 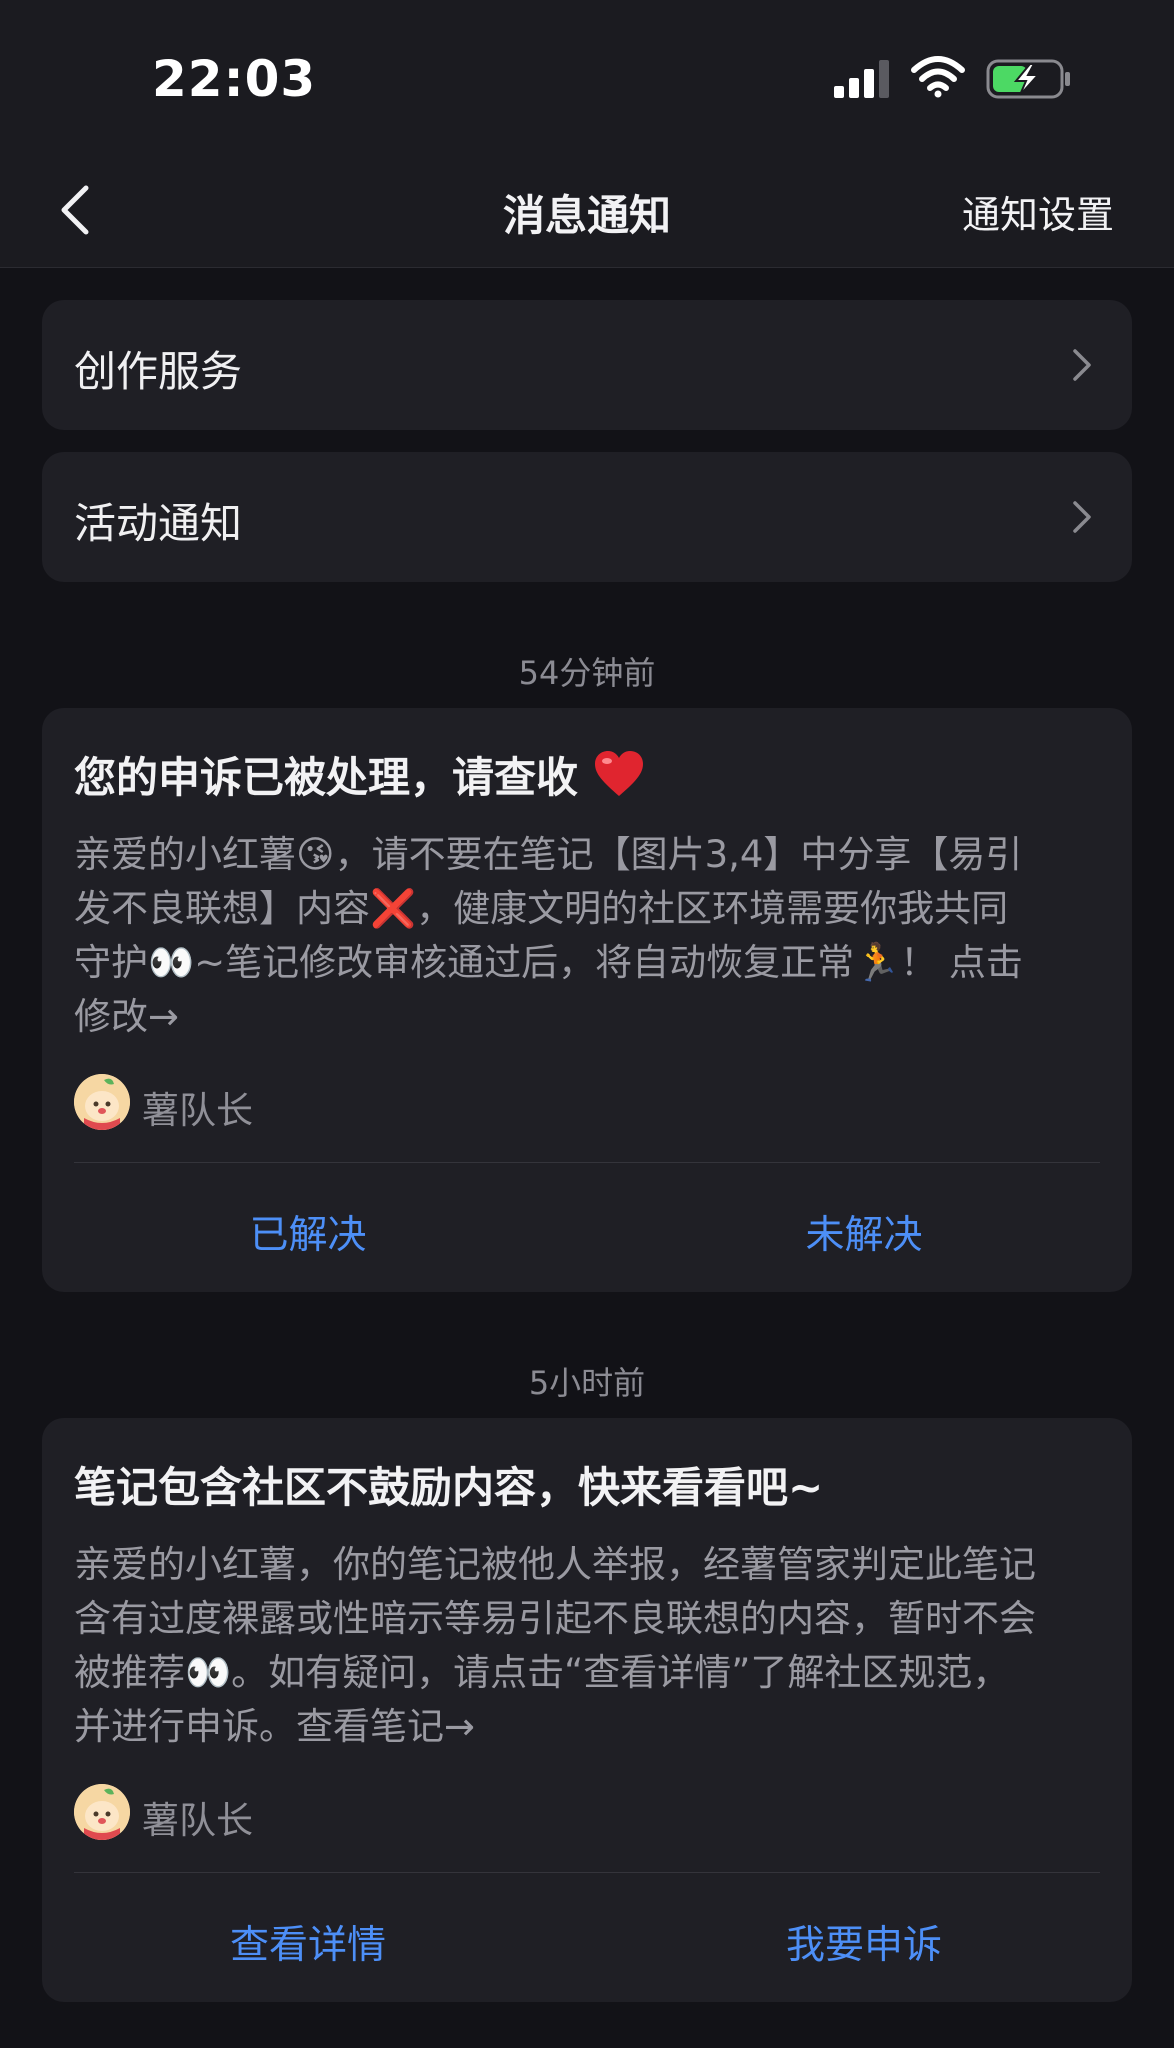 What do you see at coordinates (541, 908) in the screenshot?
I see `body-line: 发不良联想】内容❌，健康文明的社区环境需要你我共同` at bounding box center [541, 908].